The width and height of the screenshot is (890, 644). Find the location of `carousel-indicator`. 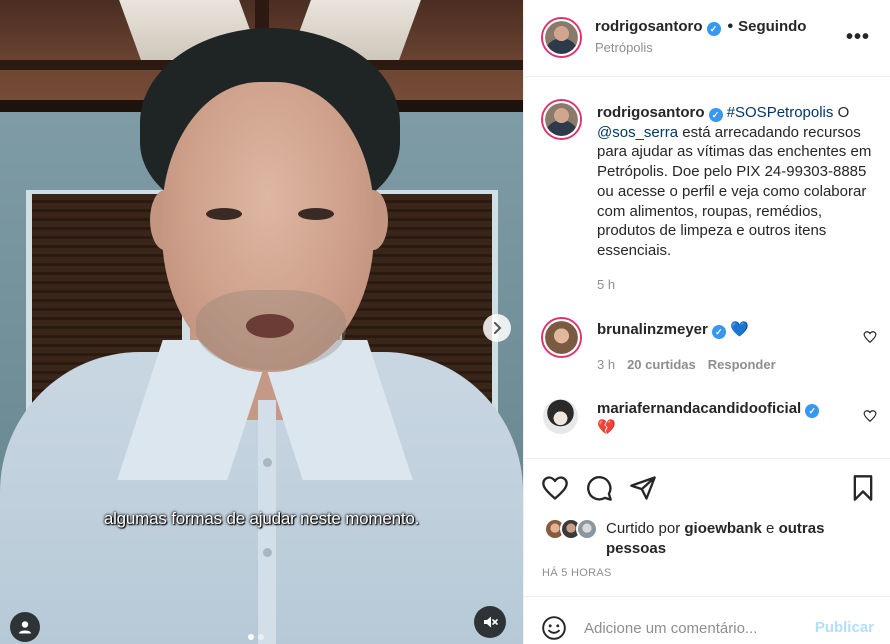

carousel-indicator is located at coordinates (256, 637).